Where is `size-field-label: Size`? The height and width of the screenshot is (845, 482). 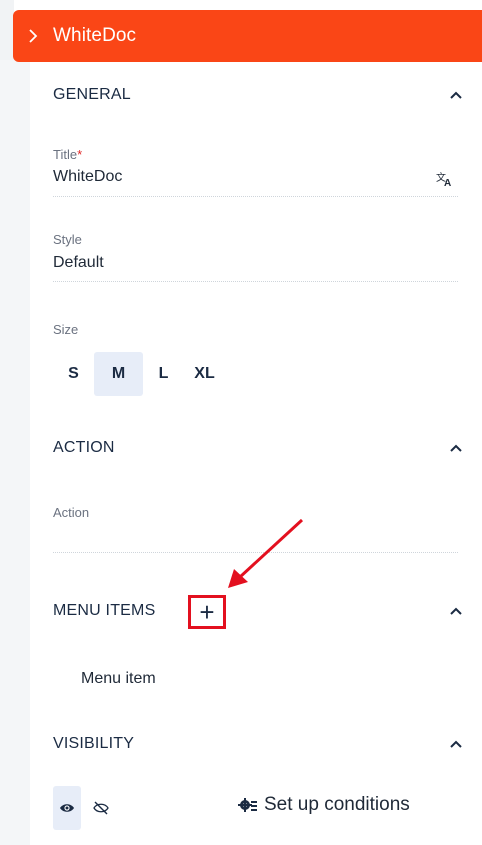
size-field-label: Size is located at coordinates (66, 329).